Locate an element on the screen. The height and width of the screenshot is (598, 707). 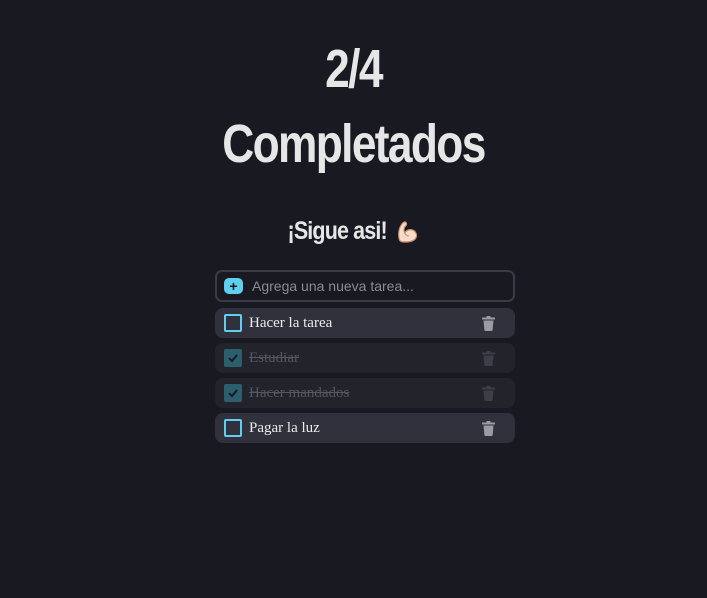
add-task-button: + is located at coordinates (233, 286).